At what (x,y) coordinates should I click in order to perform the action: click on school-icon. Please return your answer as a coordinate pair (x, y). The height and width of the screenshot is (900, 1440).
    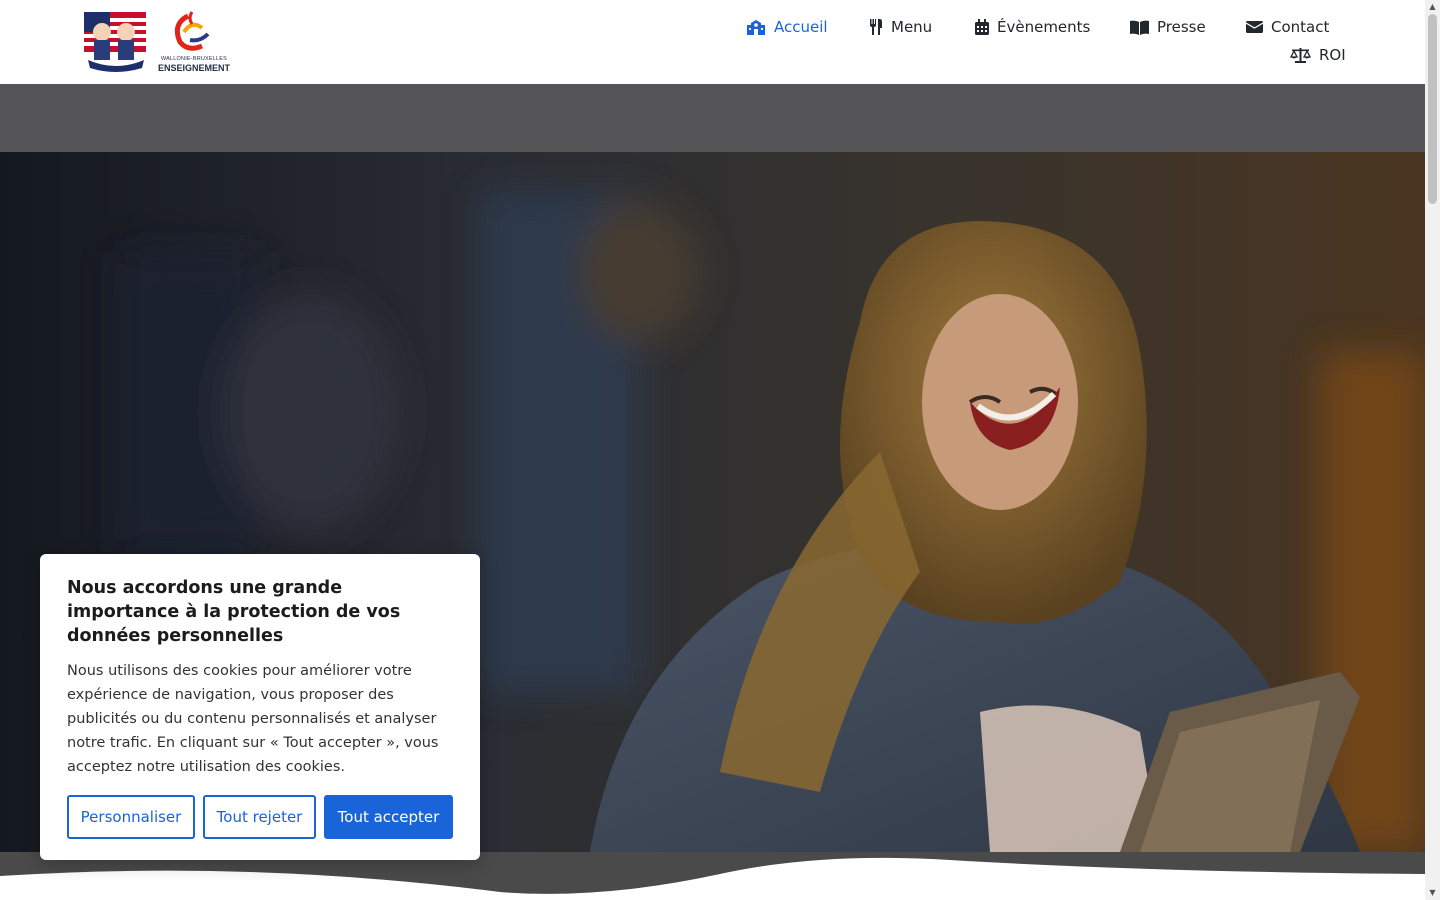
    Looking at the image, I should click on (756, 27).